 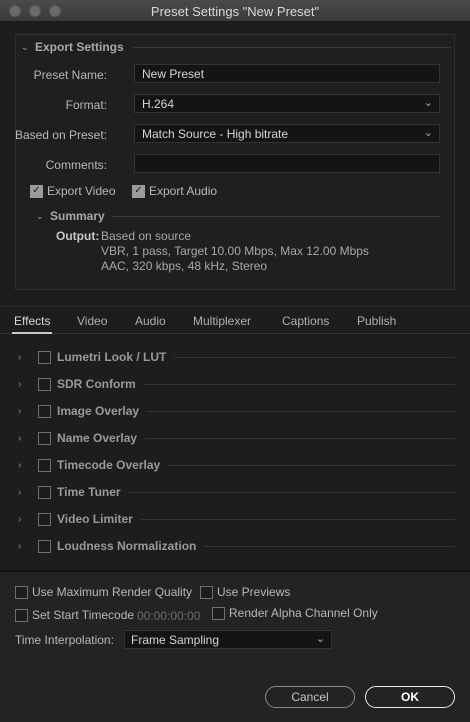 I want to click on effect-label: Timecode Overlay, so click(x=109, y=465).